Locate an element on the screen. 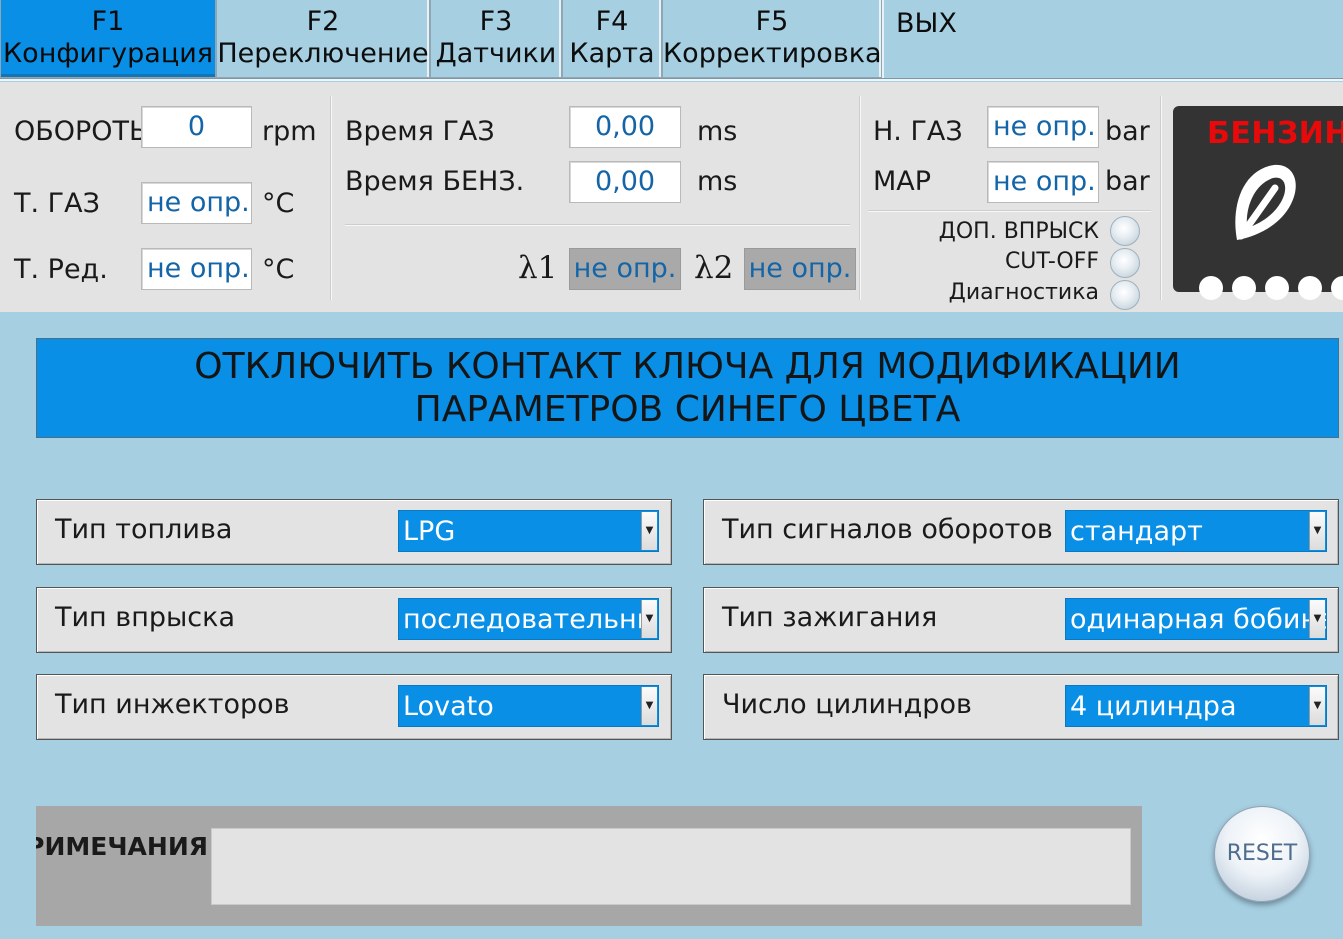  t-reducer-unit: °С is located at coordinates (278, 269).